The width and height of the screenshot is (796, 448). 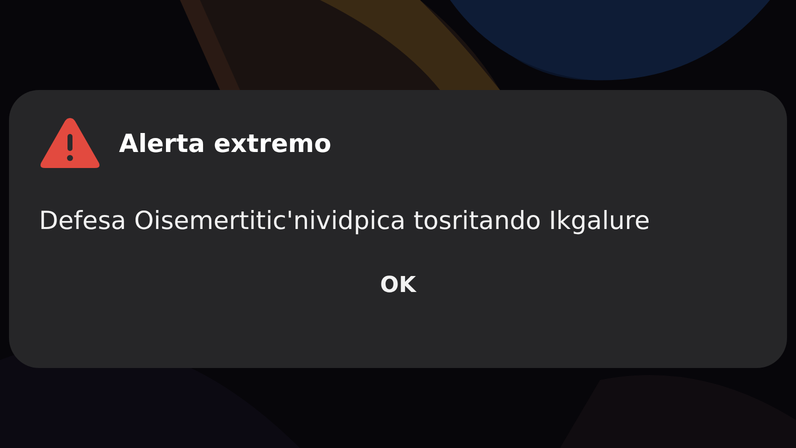 What do you see at coordinates (70, 143) in the screenshot?
I see `warning-icon` at bounding box center [70, 143].